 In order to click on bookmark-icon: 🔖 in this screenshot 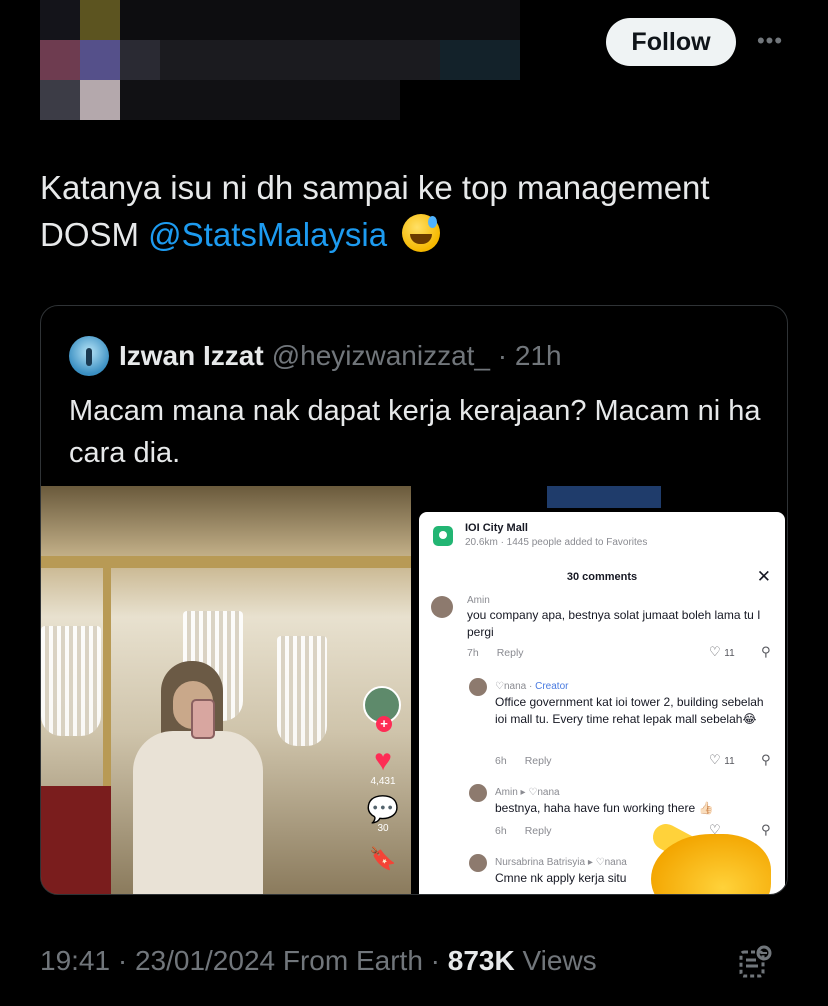, I will do `click(383, 859)`.